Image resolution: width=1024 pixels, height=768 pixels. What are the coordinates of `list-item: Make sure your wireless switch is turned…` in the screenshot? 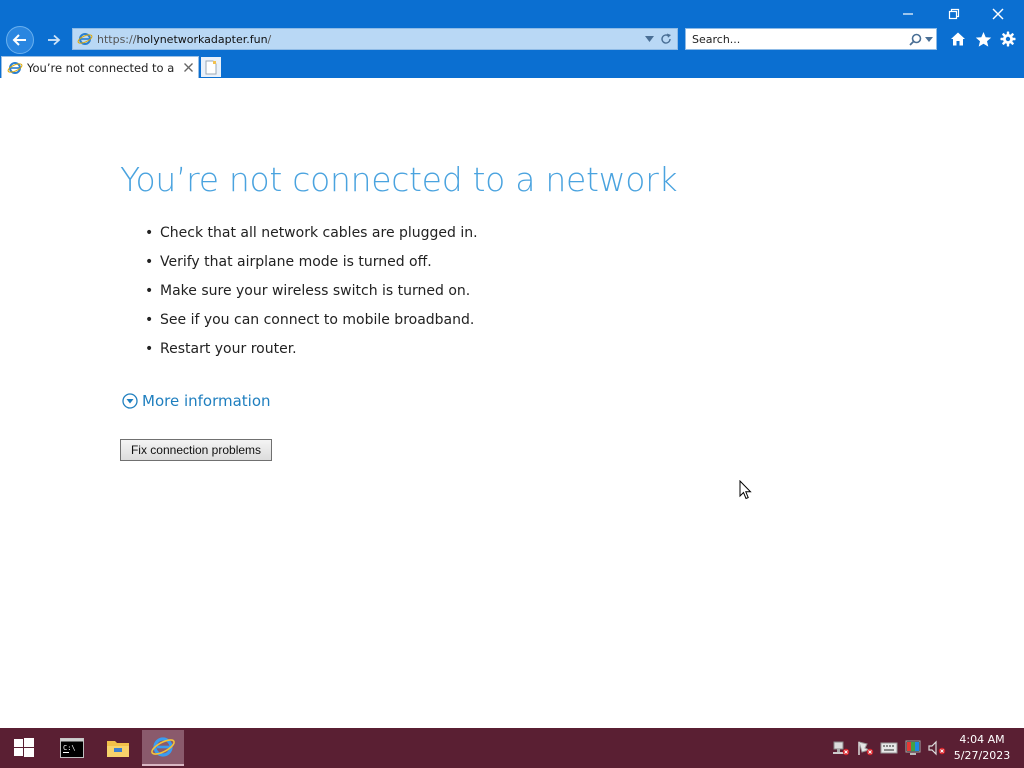 It's located at (311, 295).